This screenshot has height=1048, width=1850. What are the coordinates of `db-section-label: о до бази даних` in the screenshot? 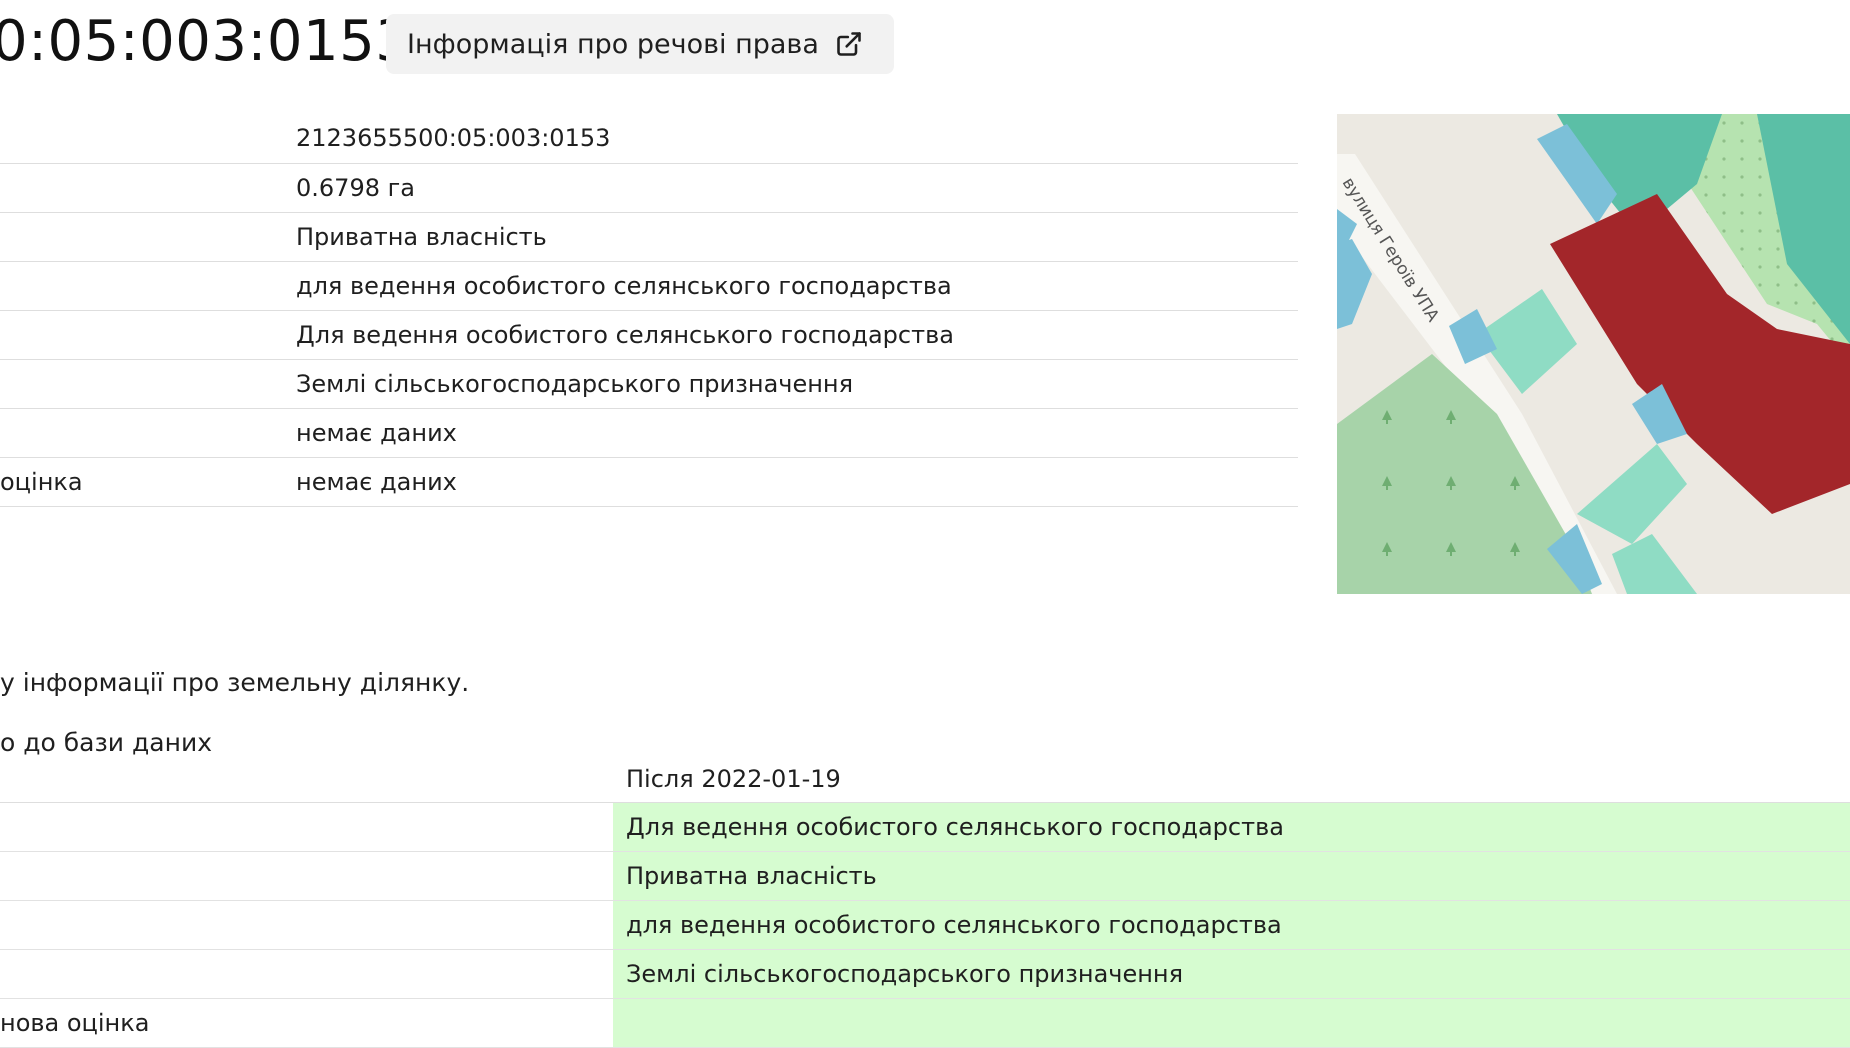 It's located at (106, 742).